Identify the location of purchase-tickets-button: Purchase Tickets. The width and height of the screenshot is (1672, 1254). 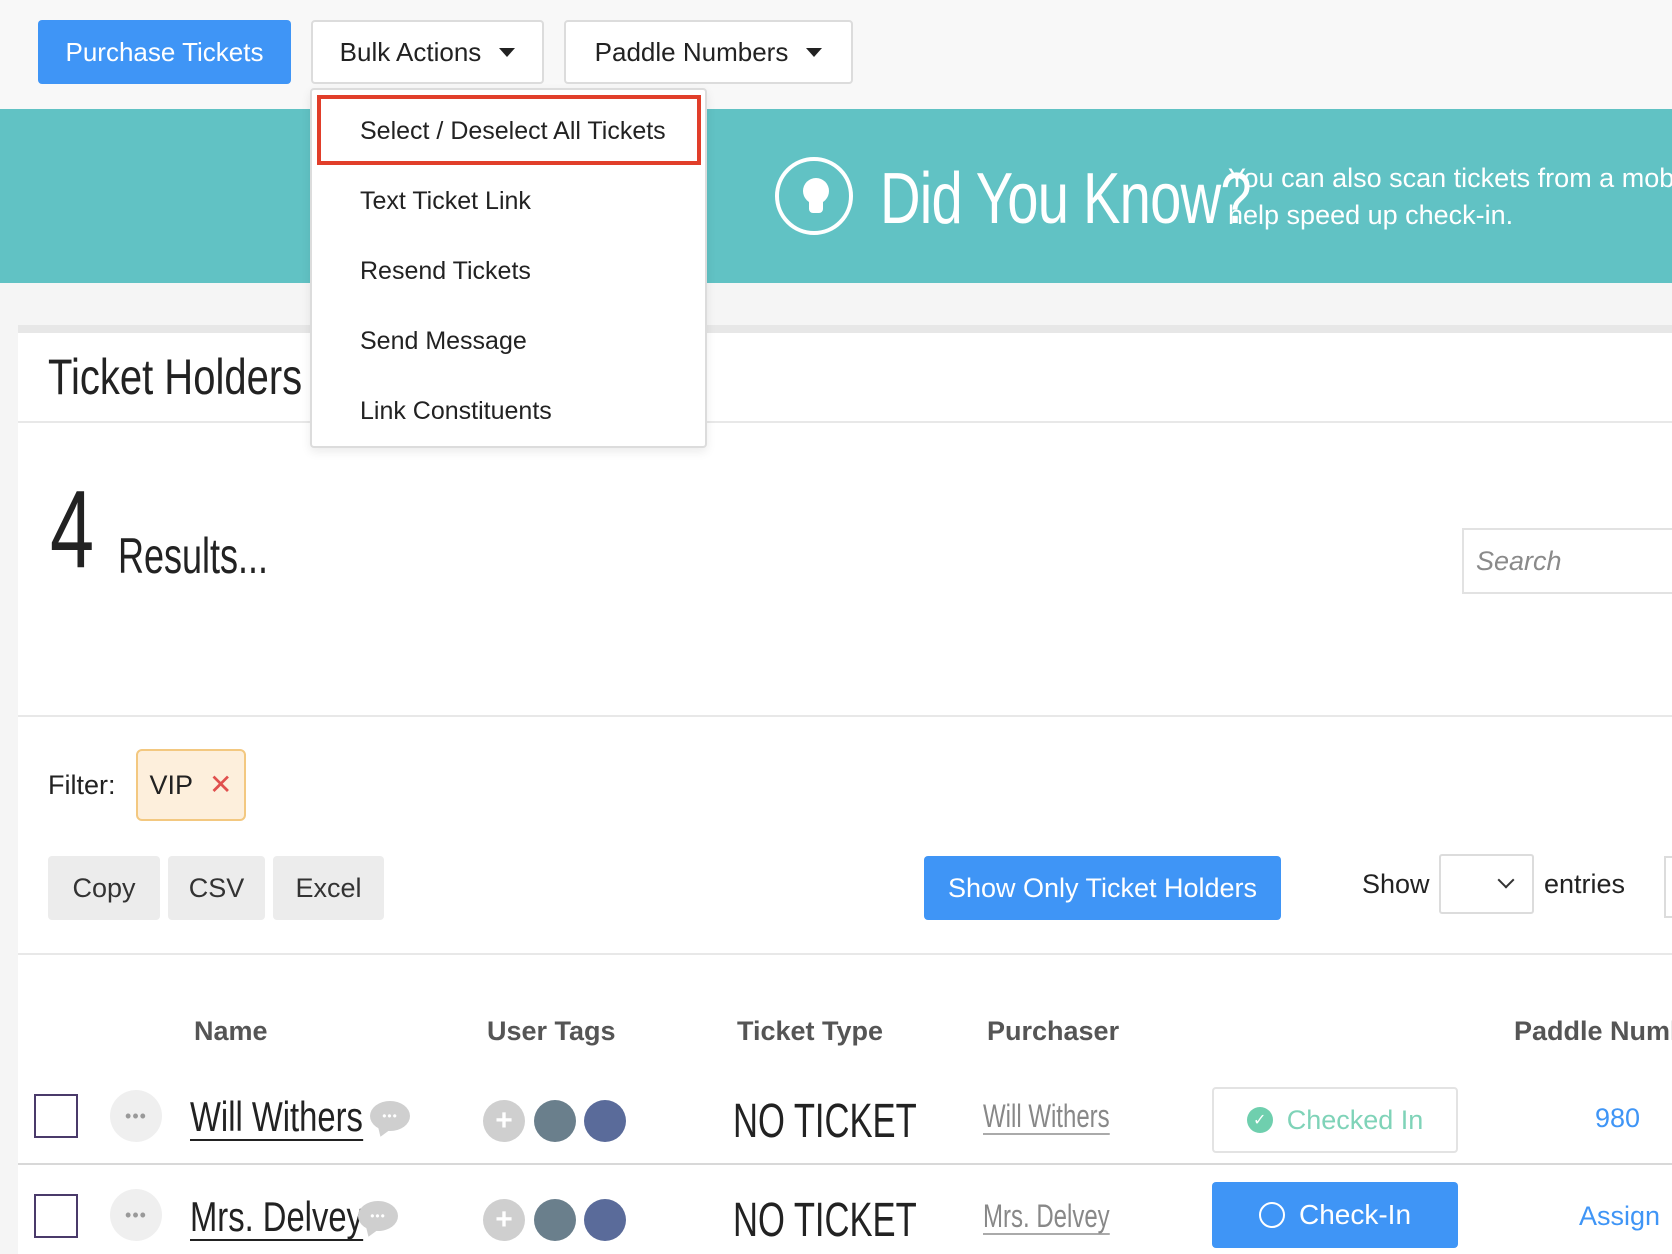
(164, 52).